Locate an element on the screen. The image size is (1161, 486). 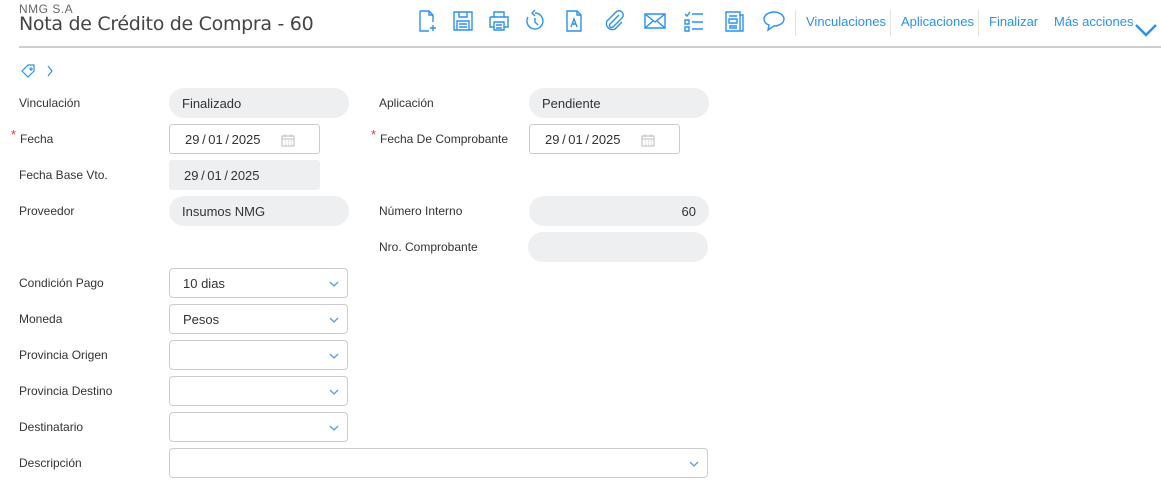
numero-interno-field: 60 is located at coordinates (619, 211).